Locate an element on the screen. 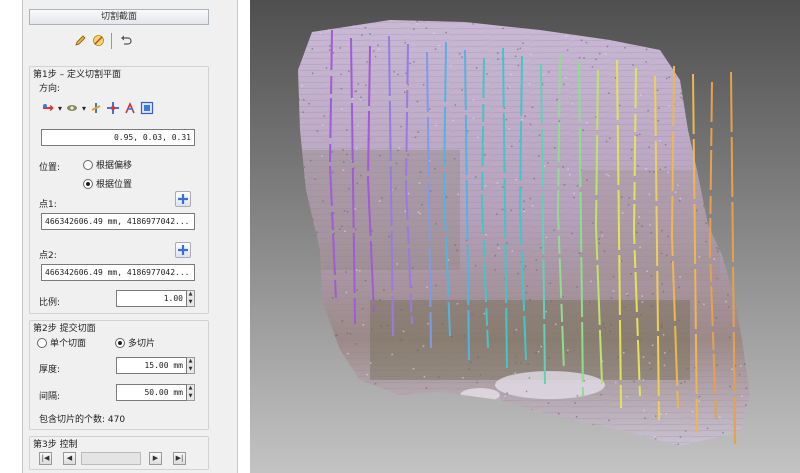 This screenshot has width=800, height=473. last-button: ▶| is located at coordinates (179, 458).